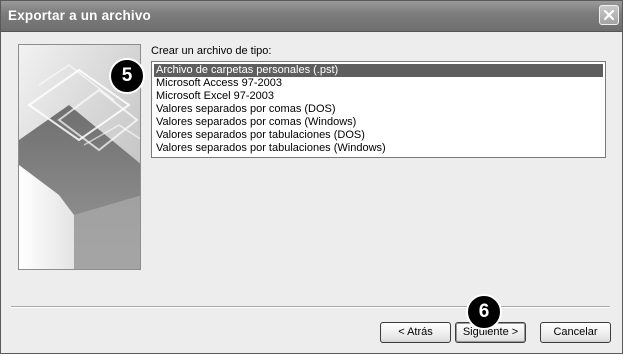 The image size is (625, 356). What do you see at coordinates (127, 76) in the screenshot?
I see `step-callout-list: 5` at bounding box center [127, 76].